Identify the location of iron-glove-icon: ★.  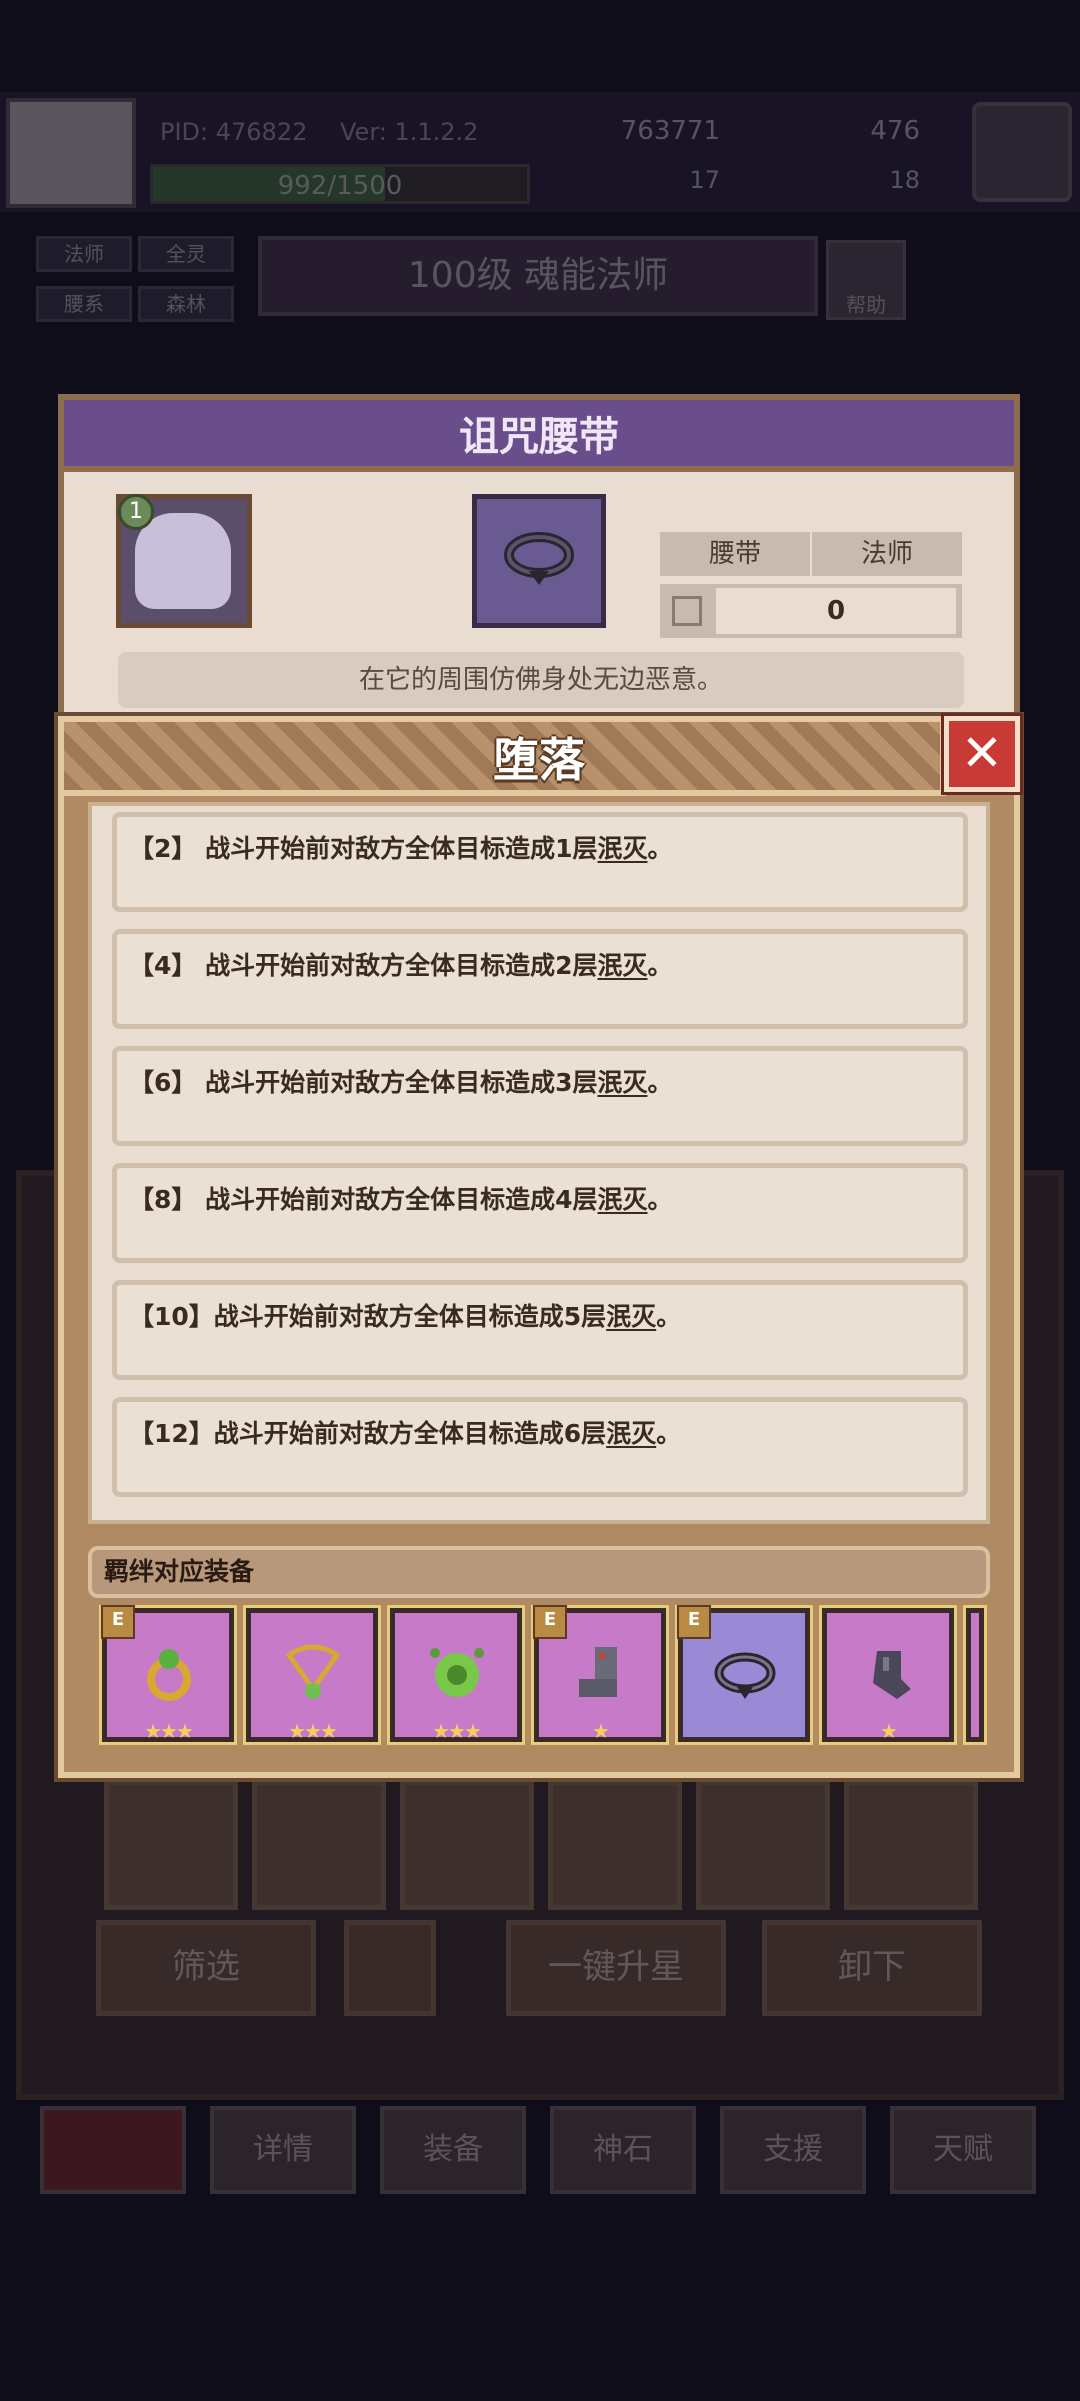
(888, 1675).